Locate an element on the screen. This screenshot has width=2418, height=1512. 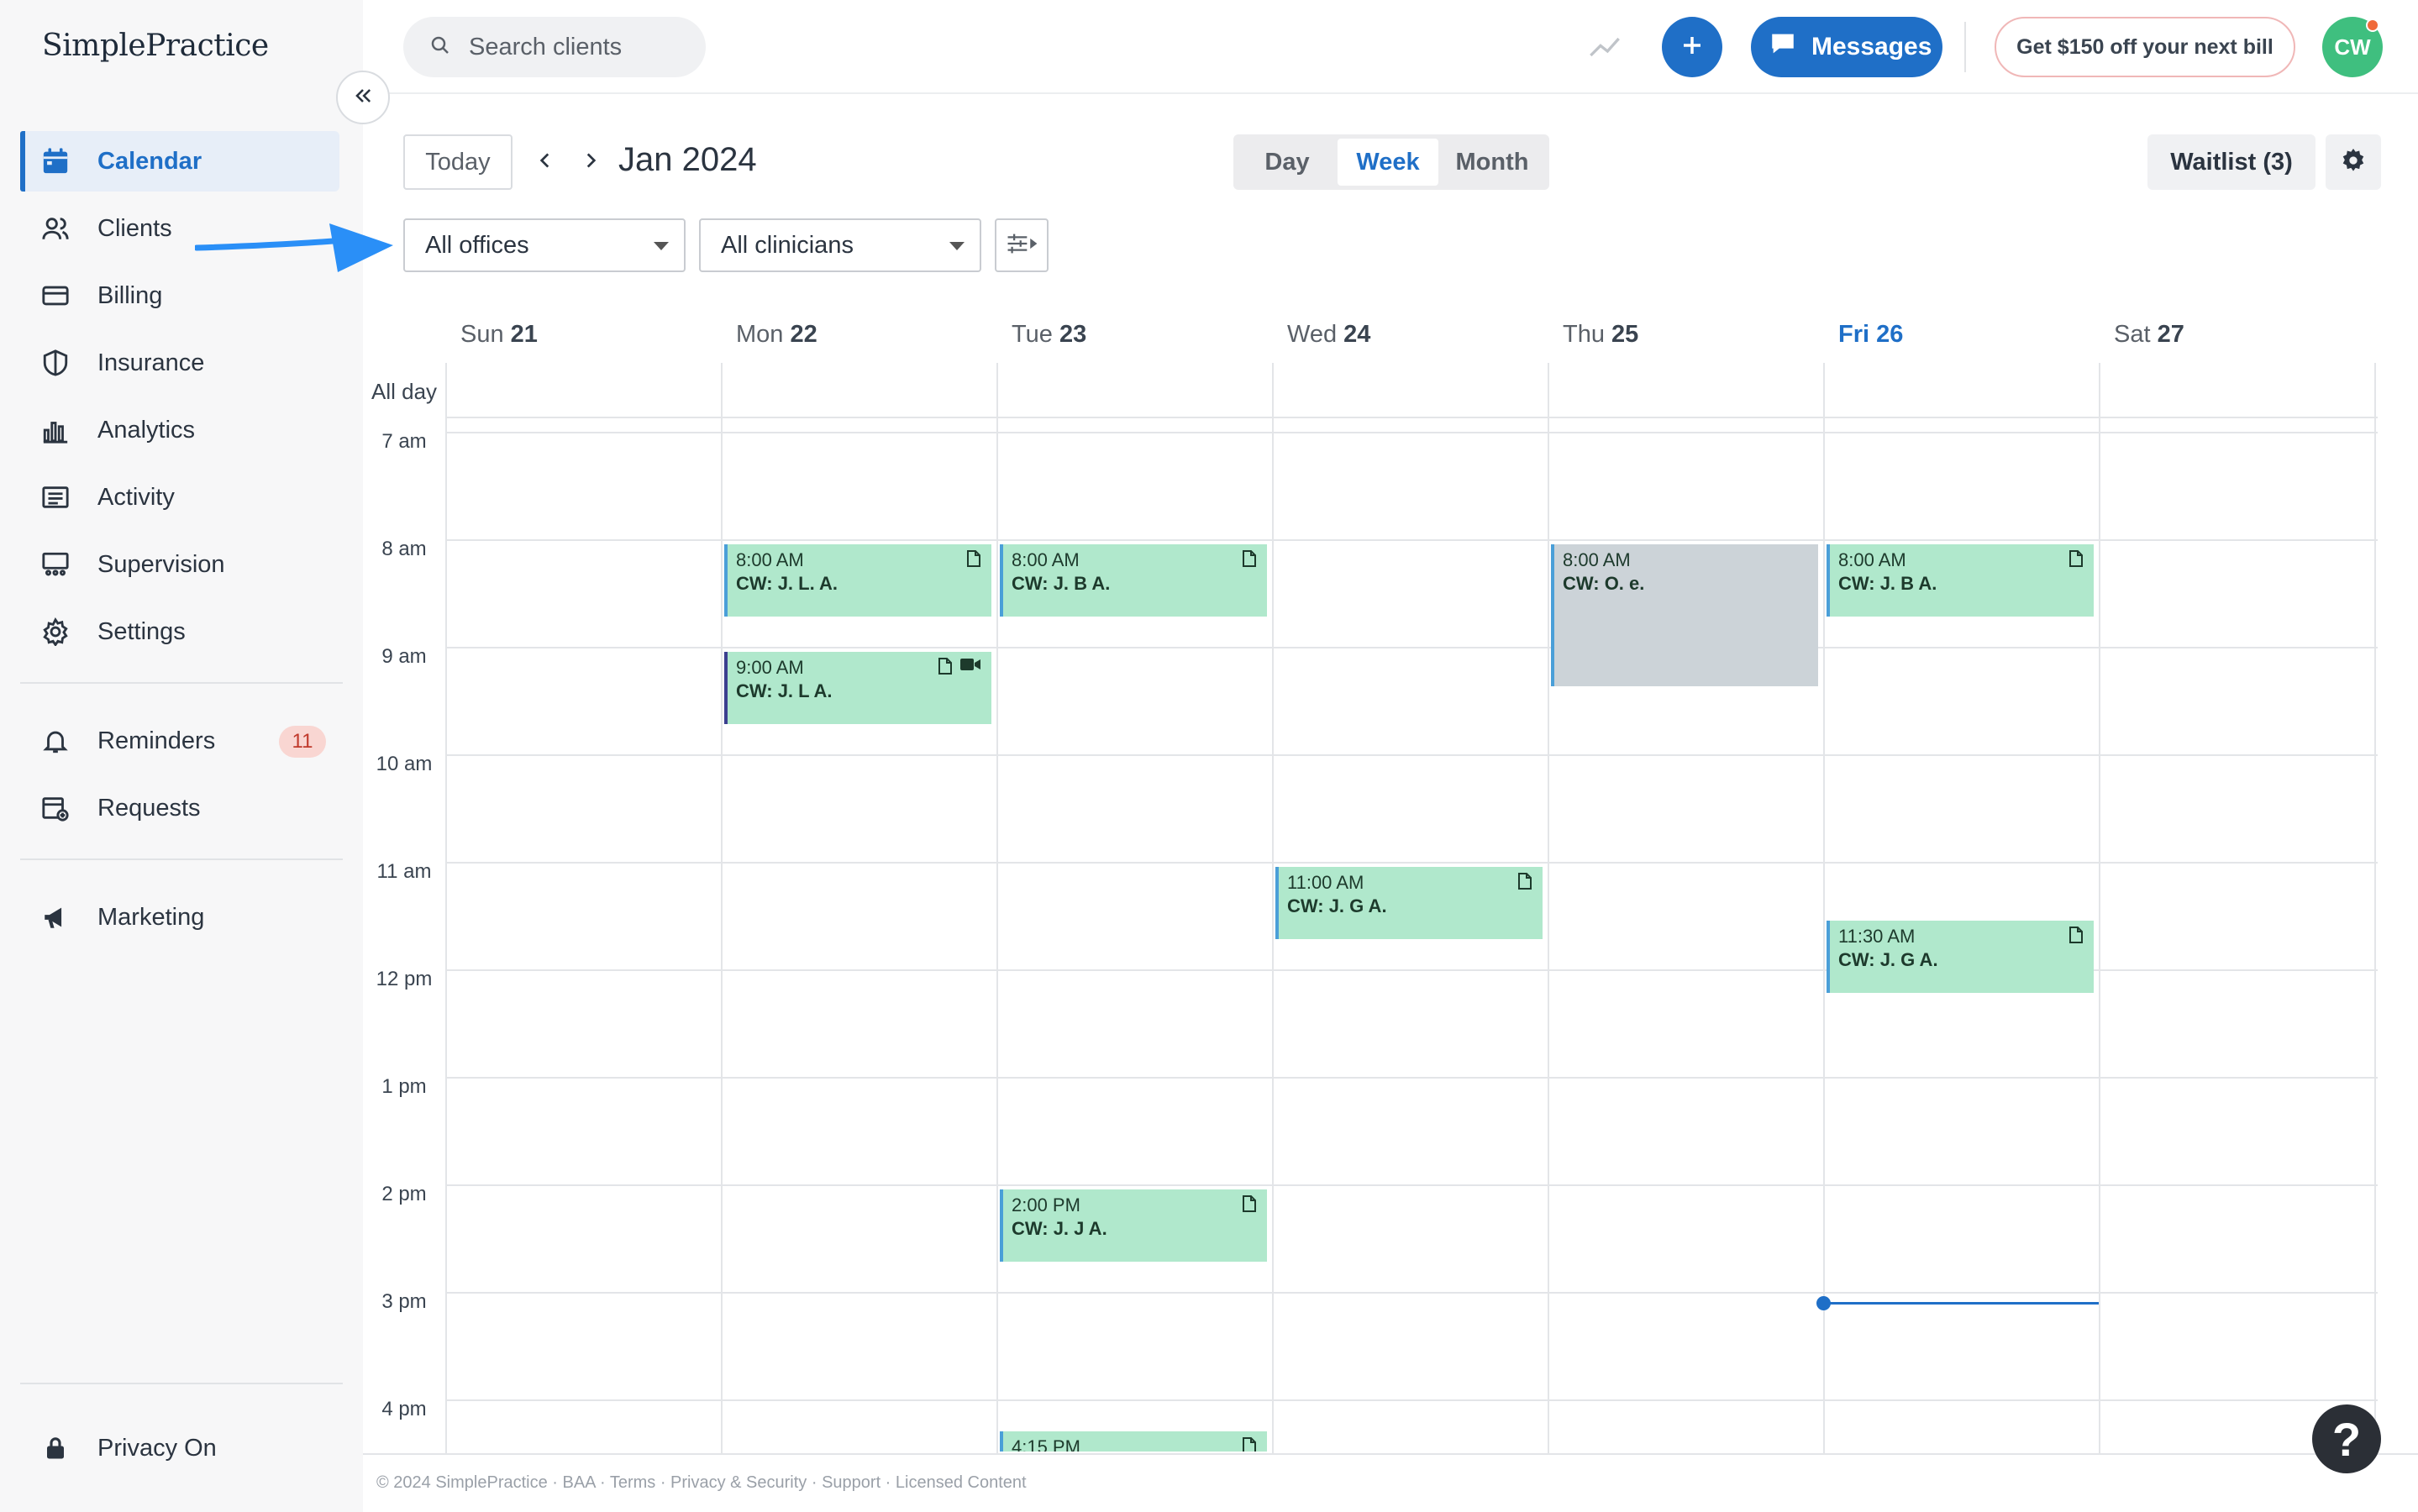
appointment-event: 8:00 AM CW: J. L. A. is located at coordinates (857, 580).